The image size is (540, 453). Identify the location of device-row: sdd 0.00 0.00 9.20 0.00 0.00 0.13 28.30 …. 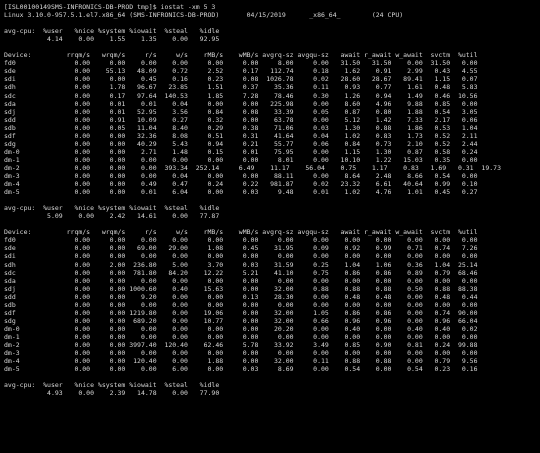
(241, 296).